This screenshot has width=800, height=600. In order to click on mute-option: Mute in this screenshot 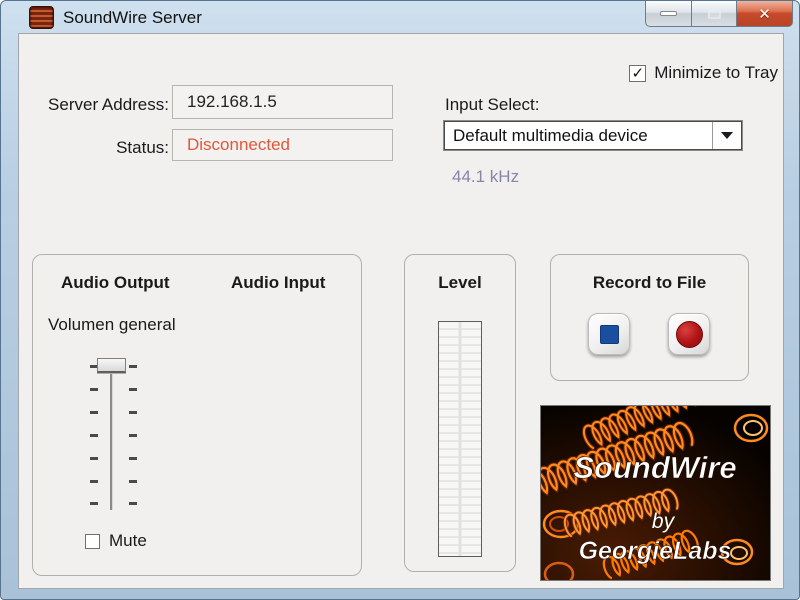, I will do `click(116, 541)`.